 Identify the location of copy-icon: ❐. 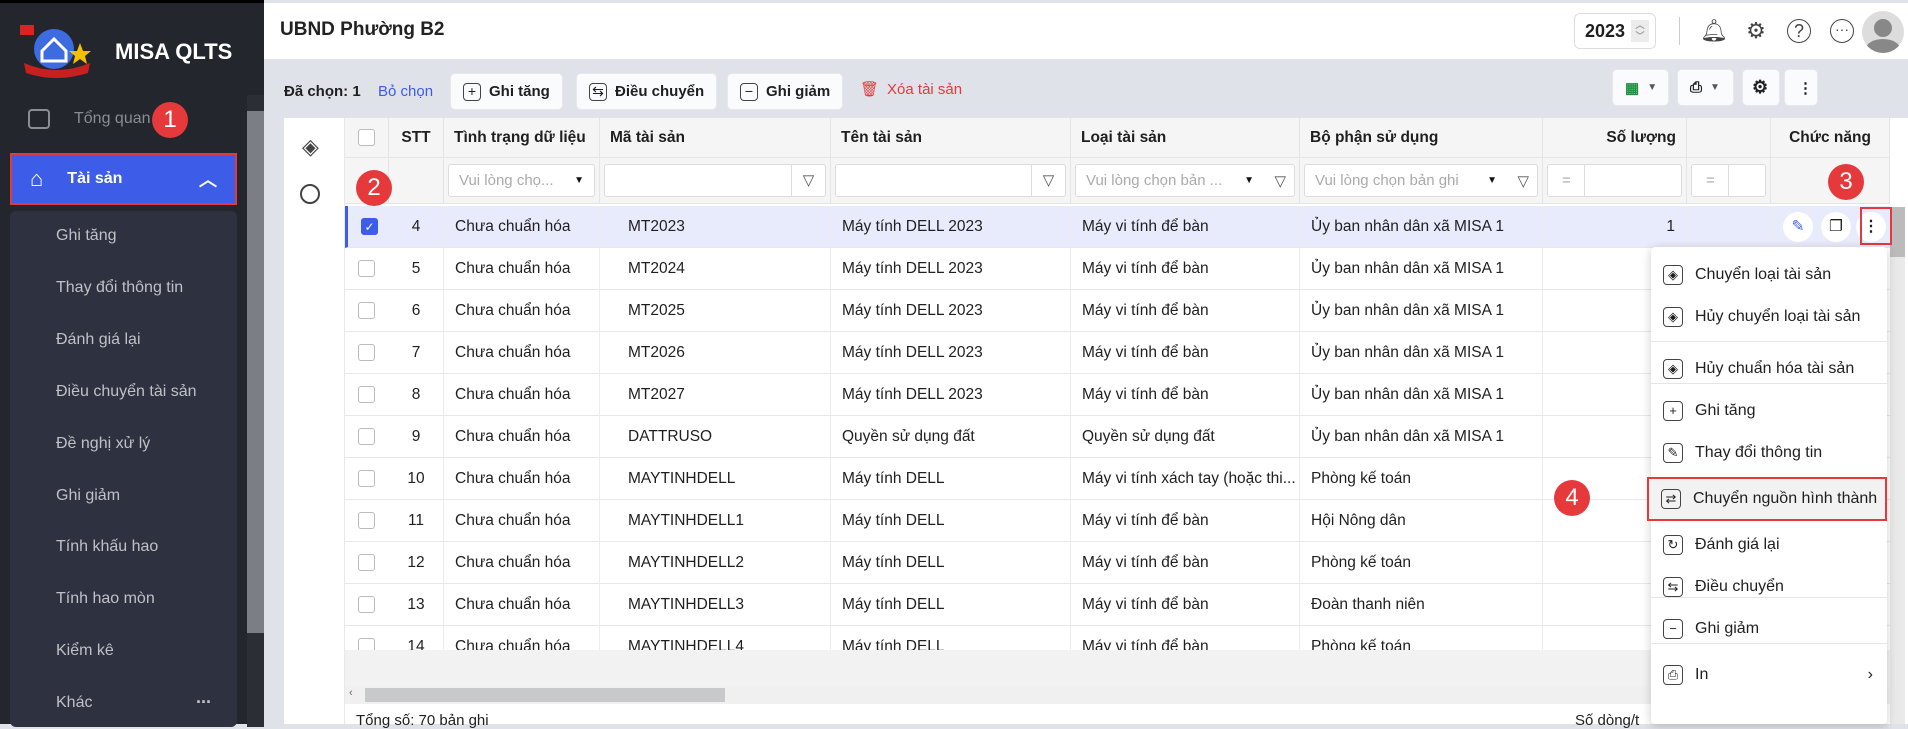
(1836, 227).